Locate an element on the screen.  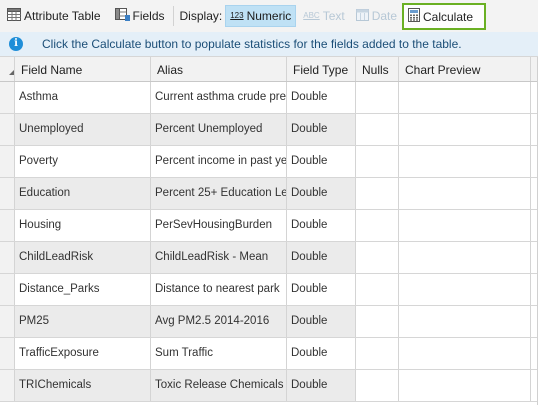
table-row: Poverty Percent income in past ye Double is located at coordinates (269, 162).